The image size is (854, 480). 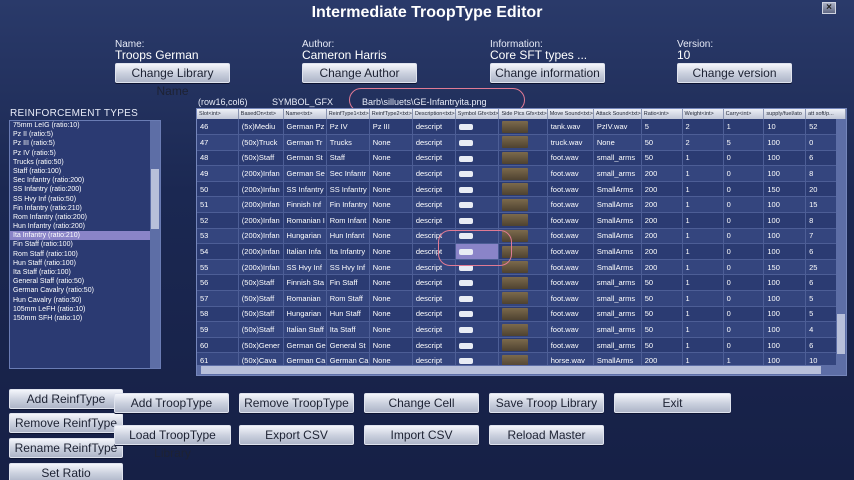 I want to click on change-information-button: Change information, so click(x=547, y=73).